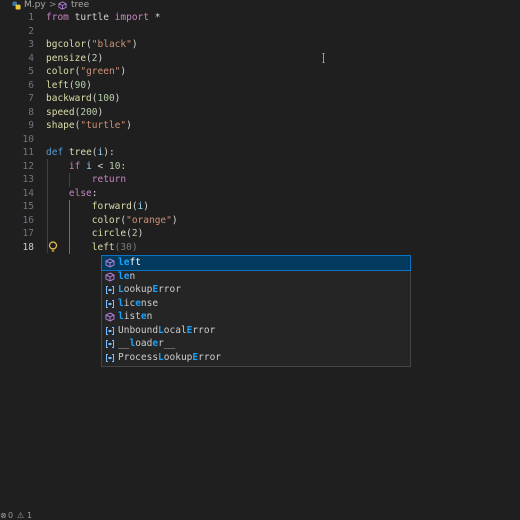 The height and width of the screenshot is (520, 520). Describe the element at coordinates (170, 357) in the screenshot. I see `suggestion-label: ProcessLookupError` at that location.